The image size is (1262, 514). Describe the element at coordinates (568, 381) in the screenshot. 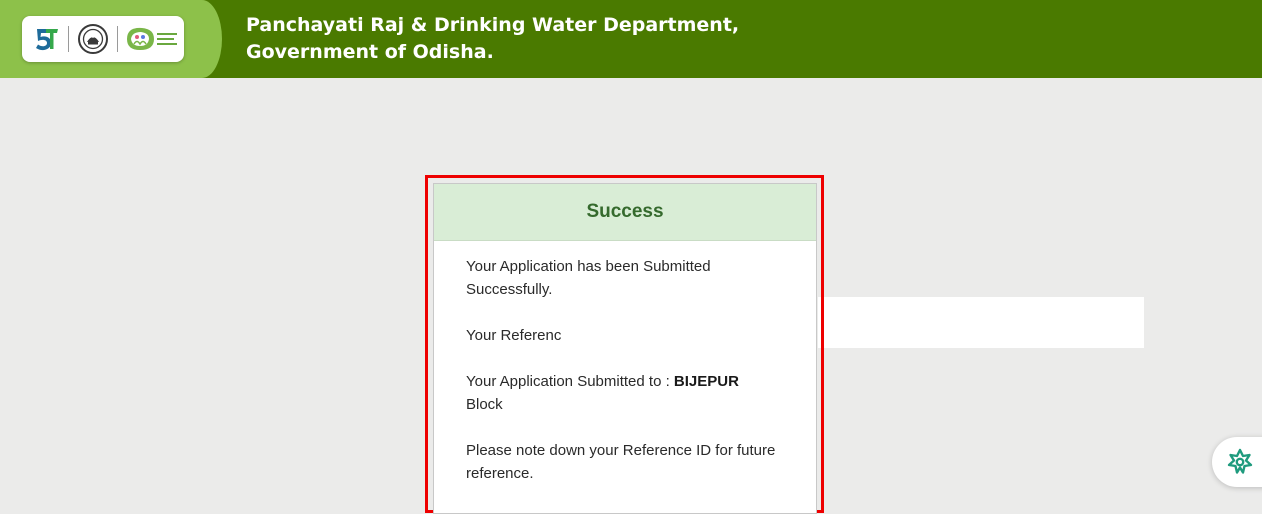

I see `submitted-to-prefix: Your Application Submitted to :` at that location.